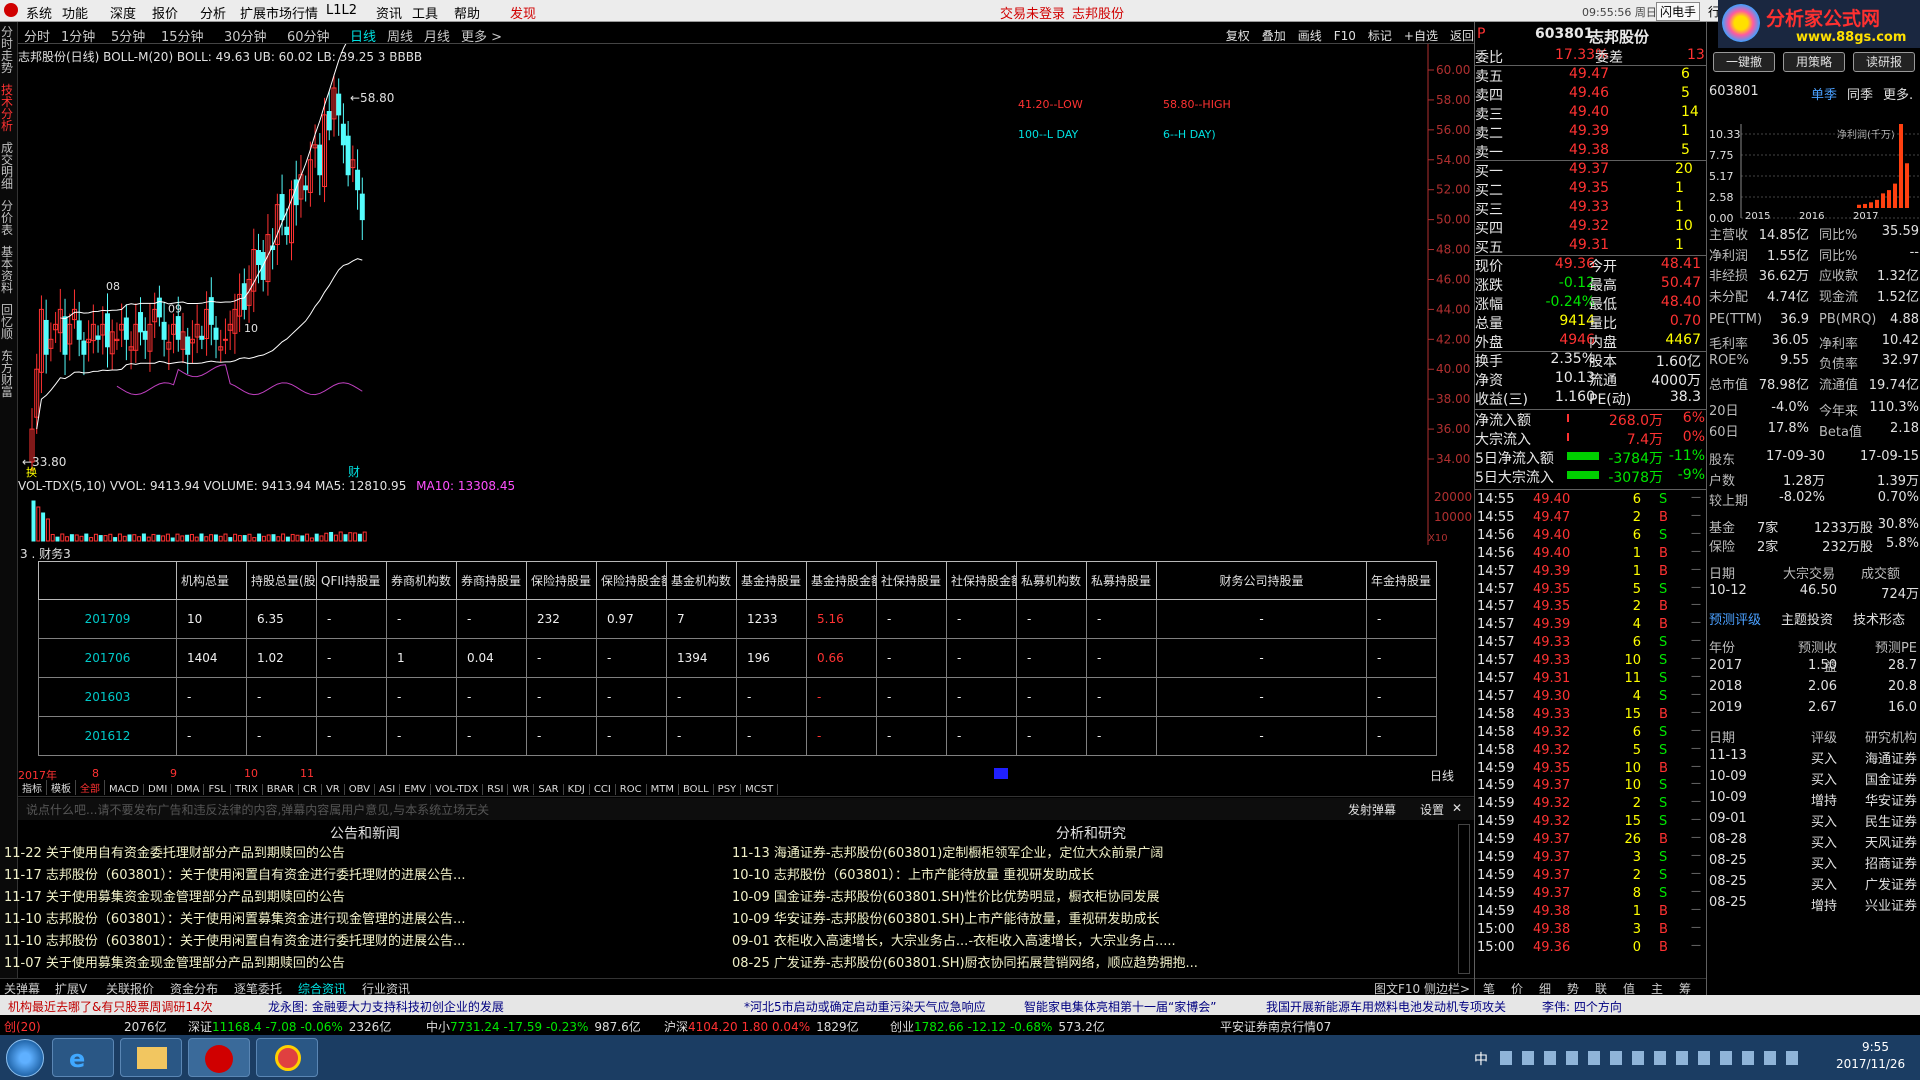 The image size is (1920, 1080). What do you see at coordinates (363, 35) in the screenshot?
I see `period-tab: 日线` at bounding box center [363, 35].